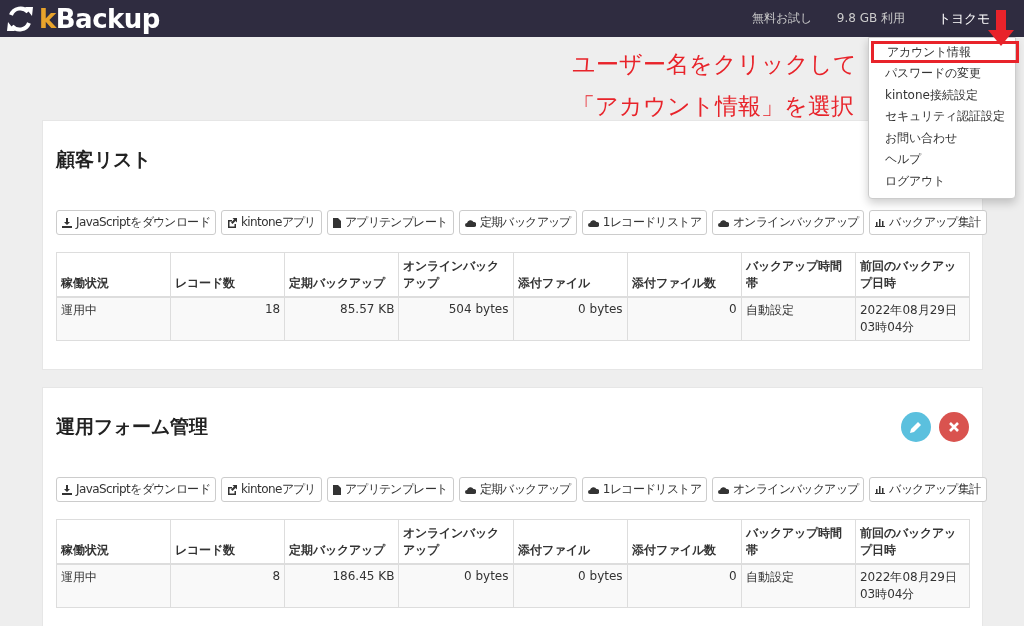 The image size is (1024, 626). What do you see at coordinates (132, 426) in the screenshot?
I see `card-title: 運用フォーム管理` at bounding box center [132, 426].